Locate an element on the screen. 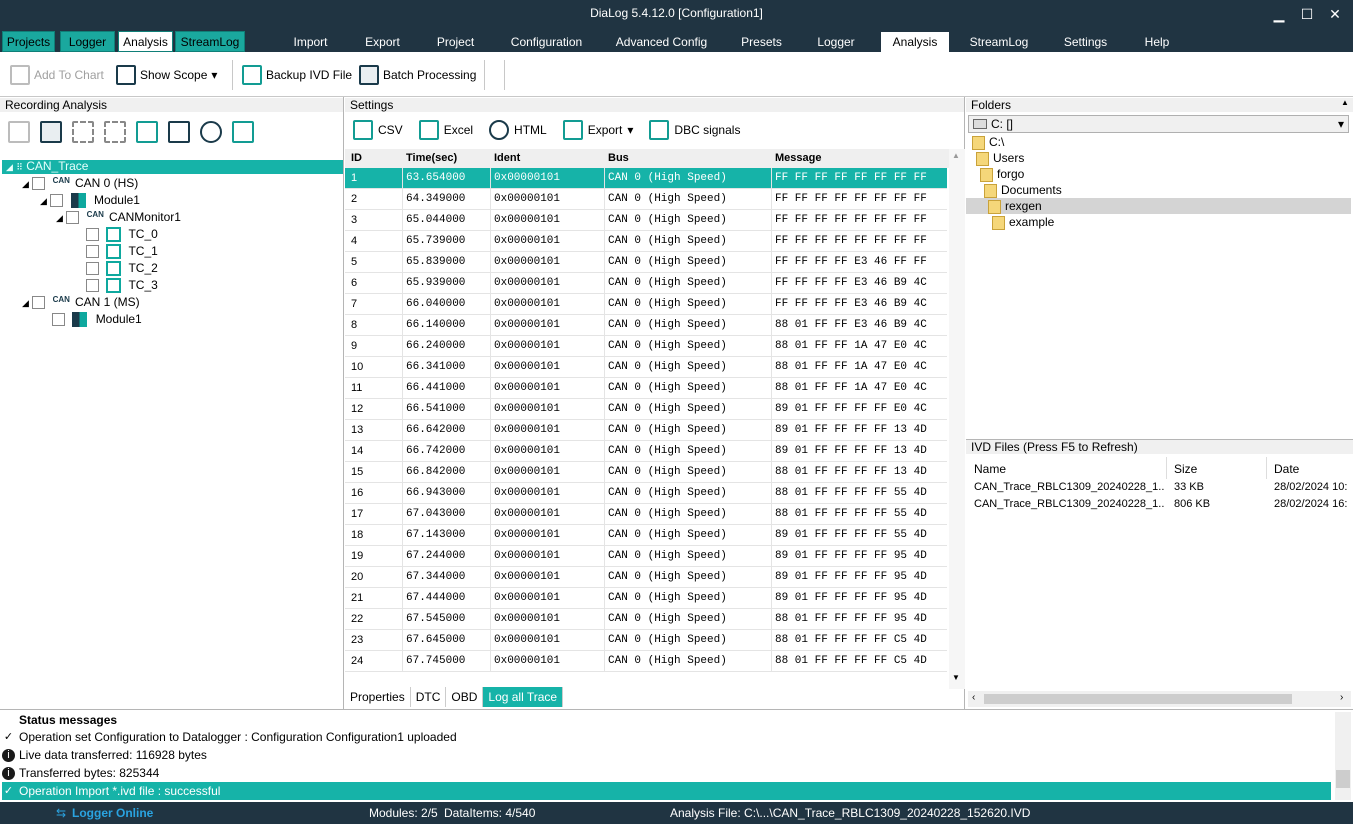 The image size is (1353, 824). tree-node-can1: ◢ CAN CAN 1 (MS) is located at coordinates (81, 302).